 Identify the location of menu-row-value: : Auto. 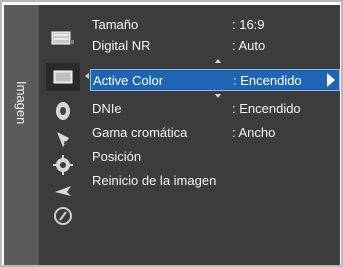
(249, 45).